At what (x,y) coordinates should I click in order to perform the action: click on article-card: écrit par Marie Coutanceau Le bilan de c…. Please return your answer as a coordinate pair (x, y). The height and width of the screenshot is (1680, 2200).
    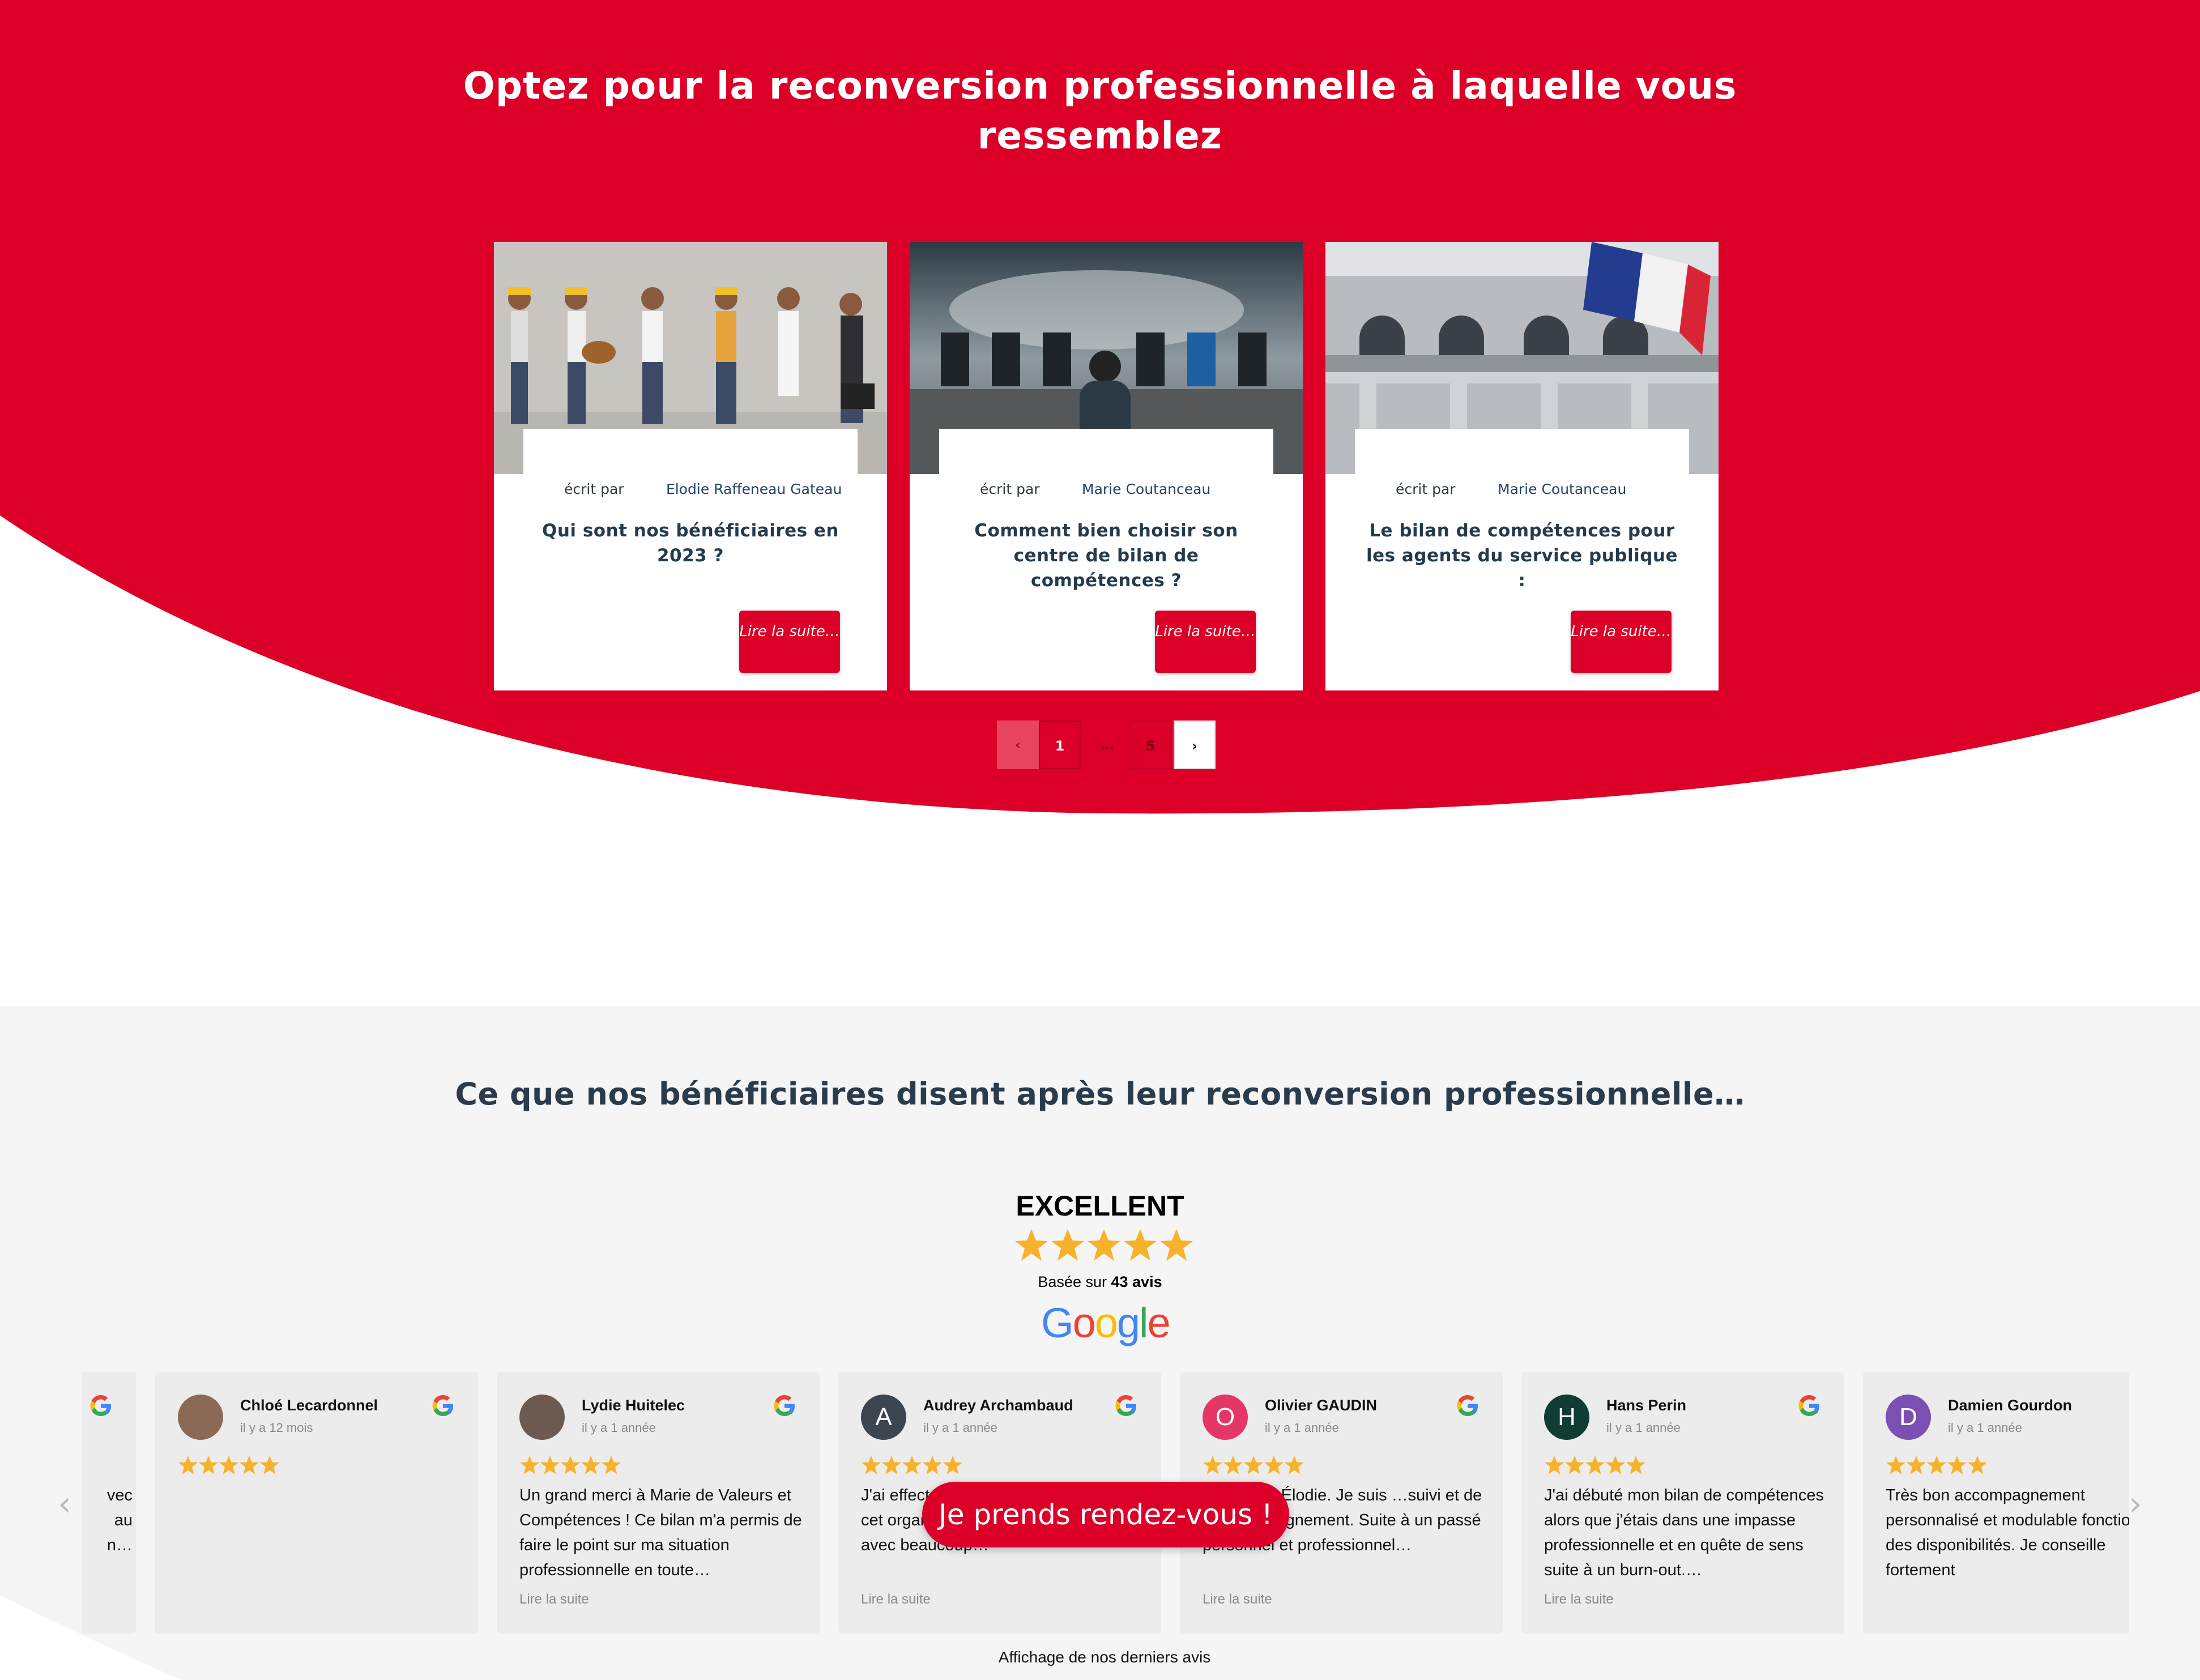
    Looking at the image, I should click on (1522, 466).